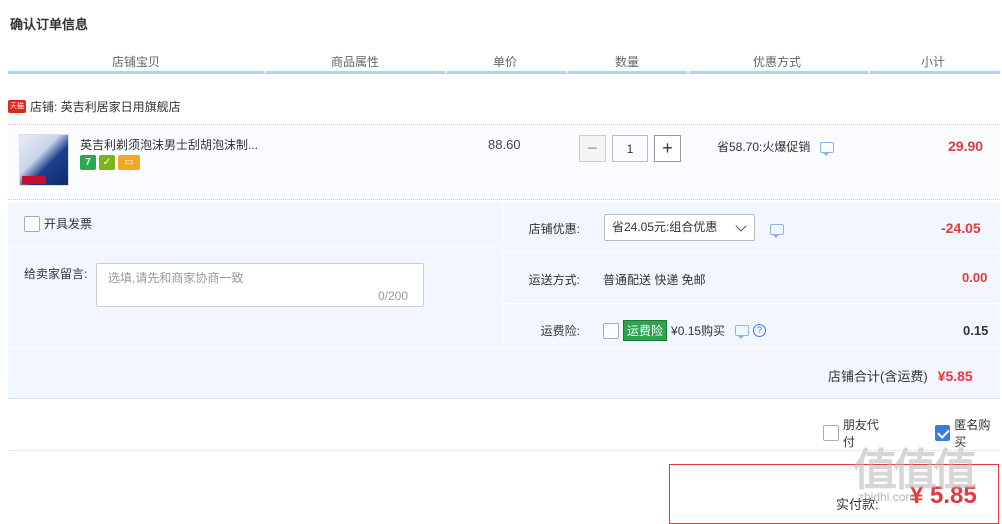 The image size is (1002, 524). Describe the element at coordinates (741, 226) in the screenshot. I see `chevron-down-icon` at that location.